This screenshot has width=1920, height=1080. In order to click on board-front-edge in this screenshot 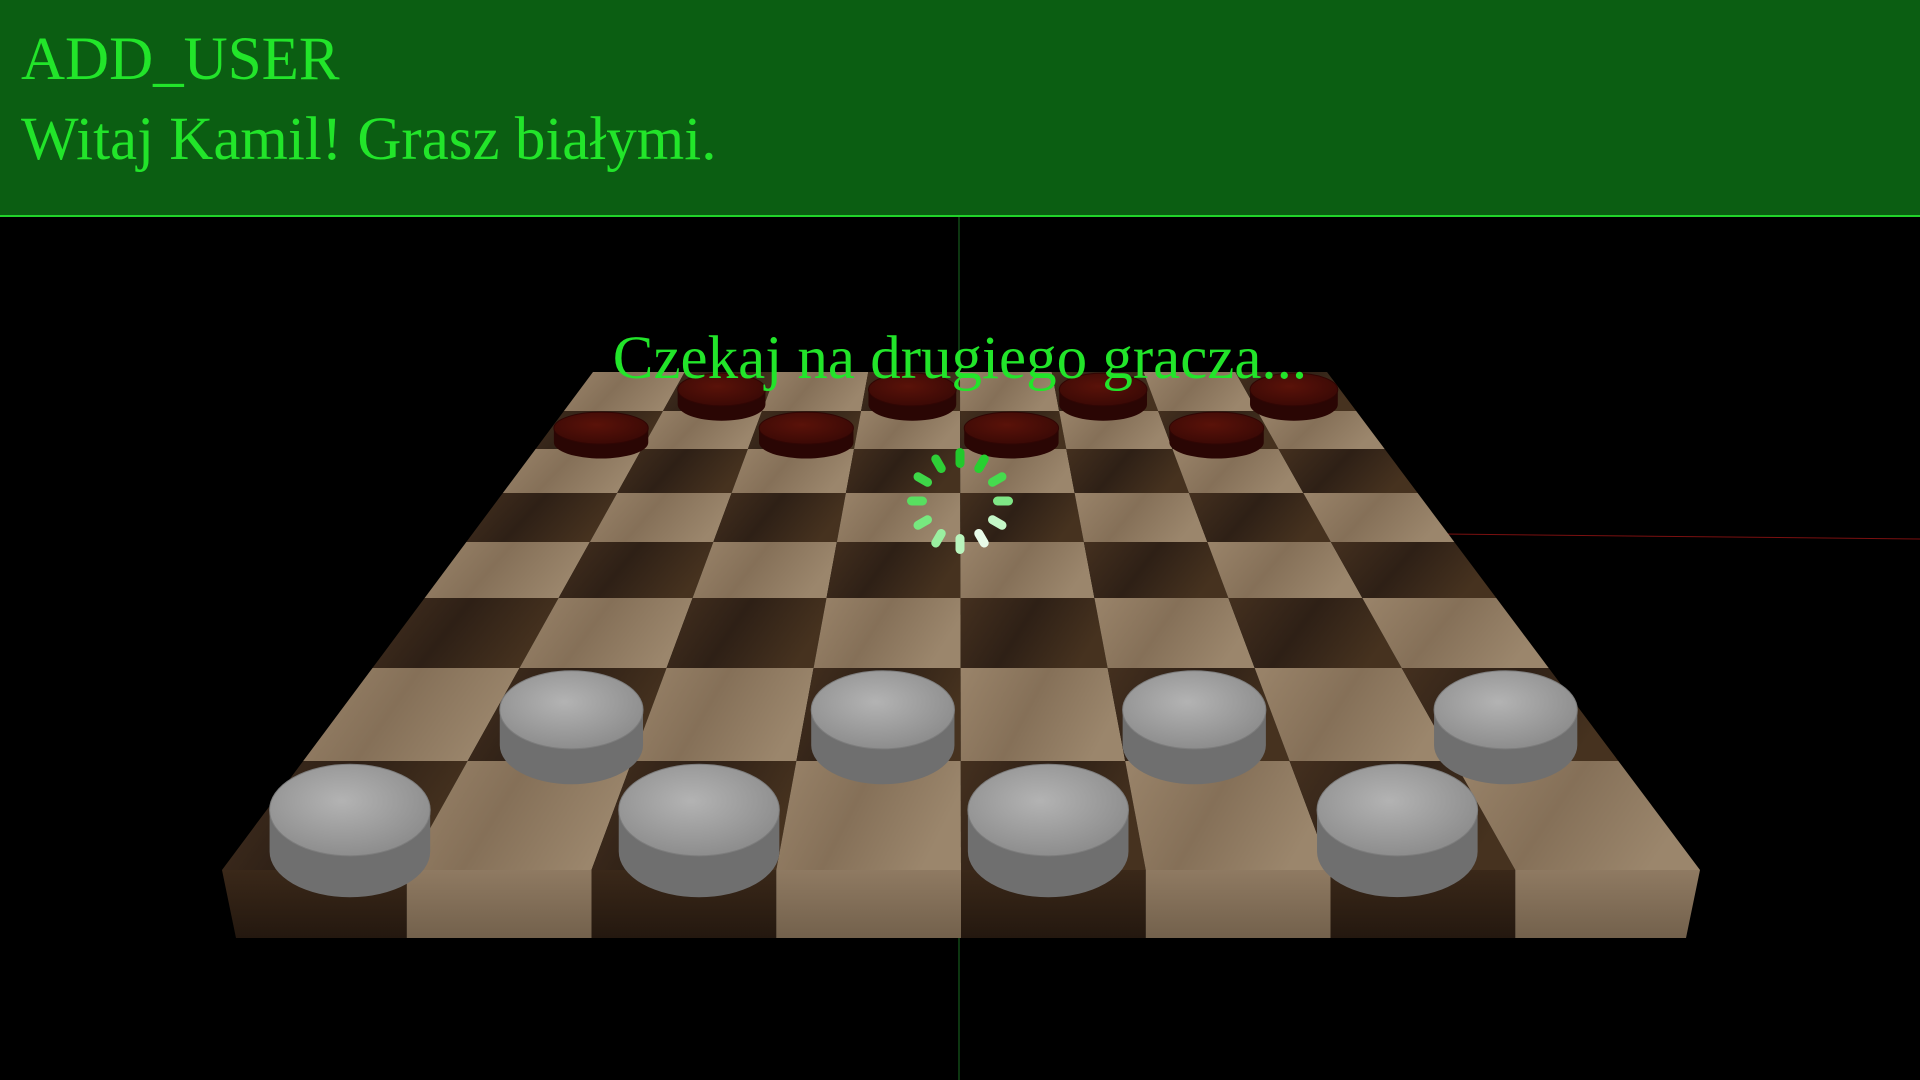, I will do `click(961, 904)`.